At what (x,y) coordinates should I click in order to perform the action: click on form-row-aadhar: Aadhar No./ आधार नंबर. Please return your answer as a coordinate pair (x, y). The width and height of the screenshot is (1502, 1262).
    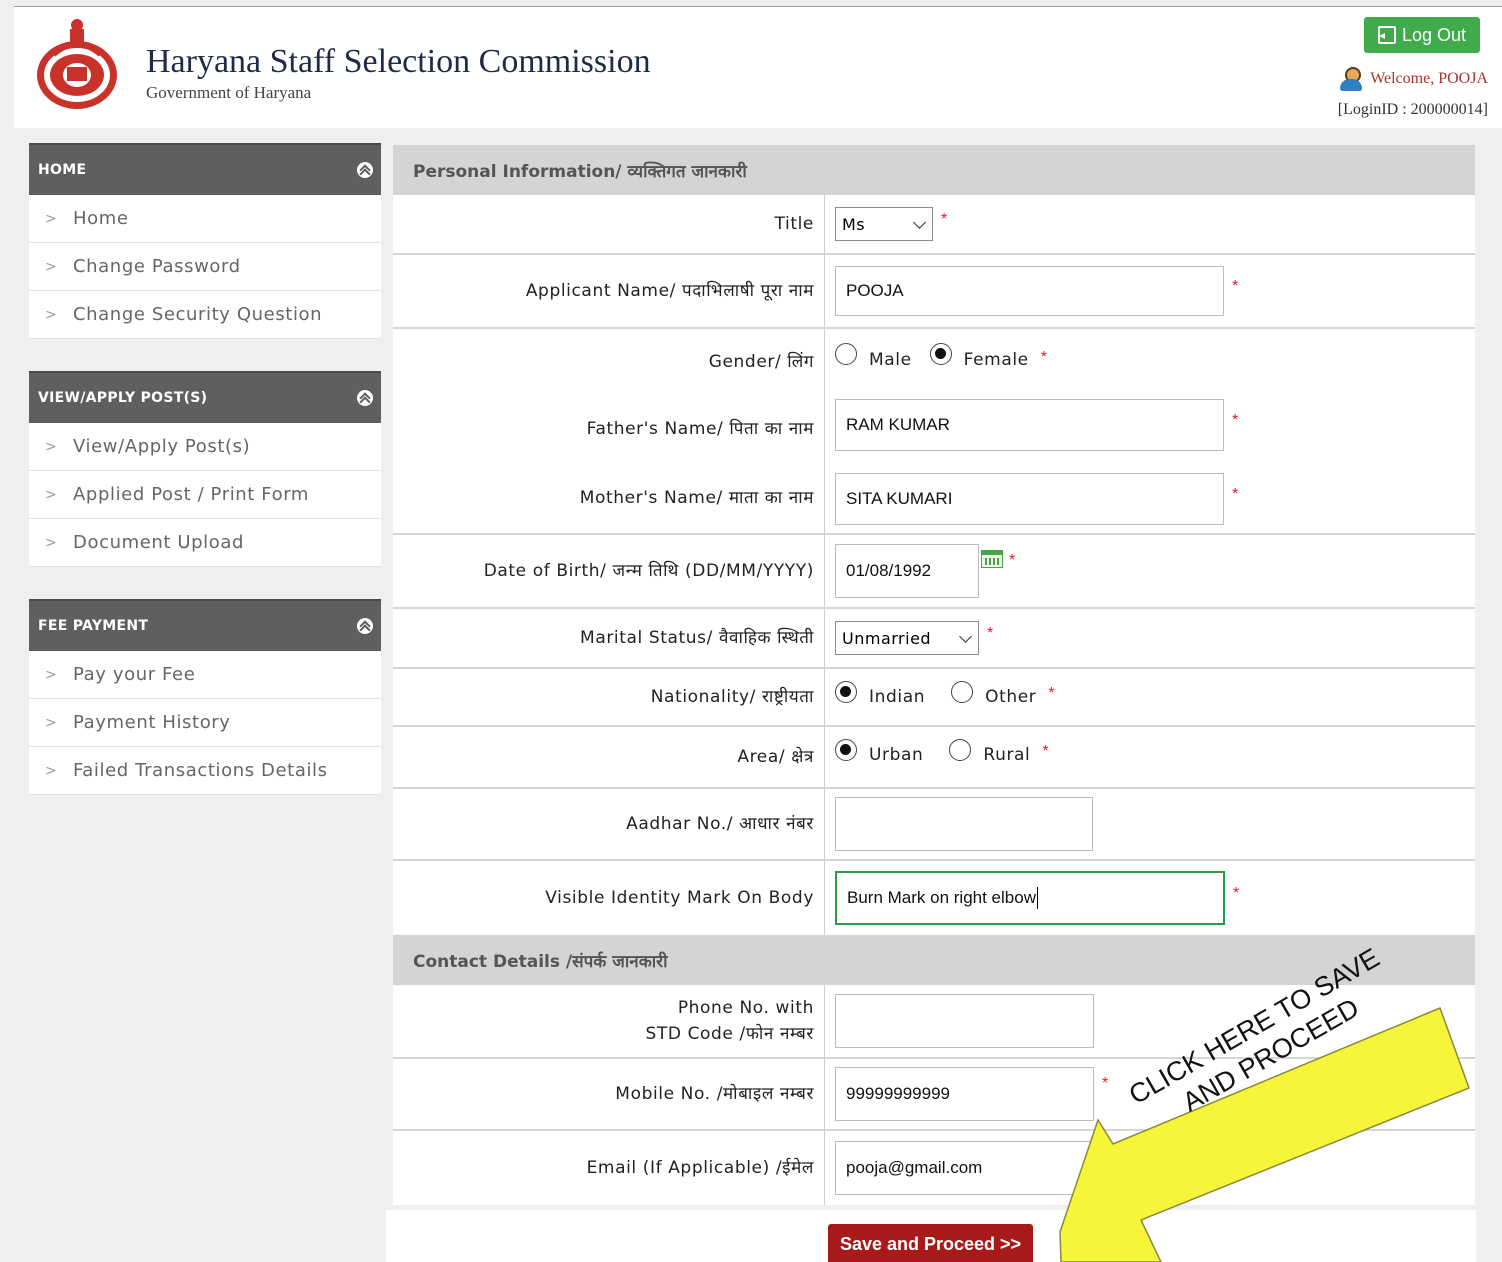
    Looking at the image, I should click on (934, 825).